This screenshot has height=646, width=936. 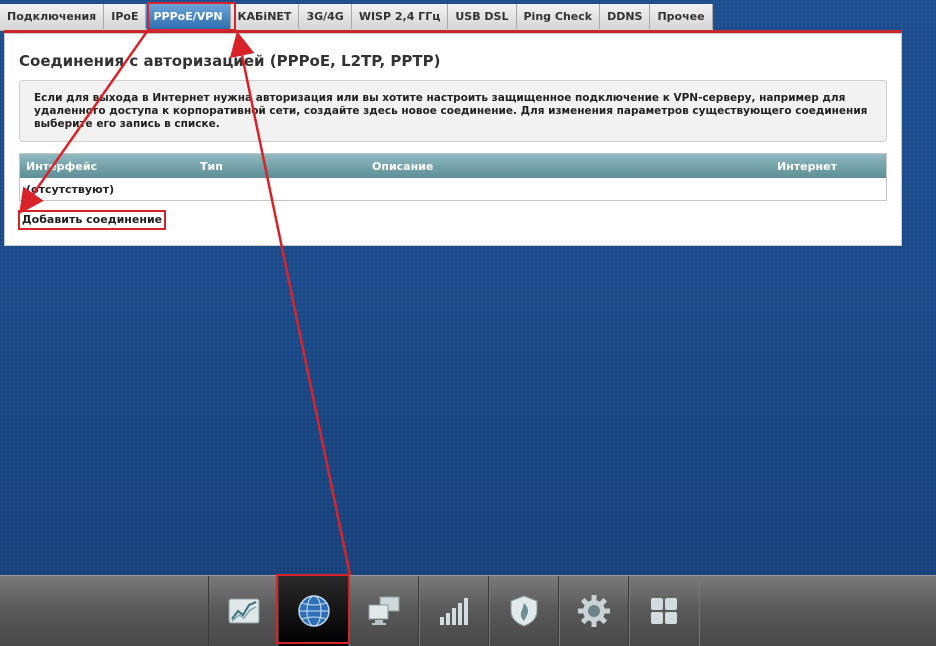 What do you see at coordinates (61, 166) in the screenshot?
I see `column-interface: Интерфейс` at bounding box center [61, 166].